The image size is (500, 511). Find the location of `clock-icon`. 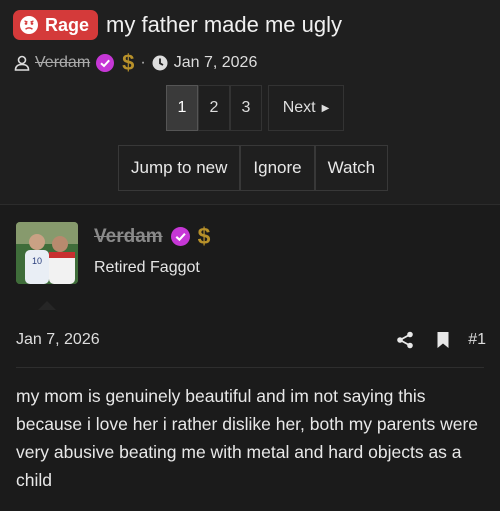

clock-icon is located at coordinates (160, 63).